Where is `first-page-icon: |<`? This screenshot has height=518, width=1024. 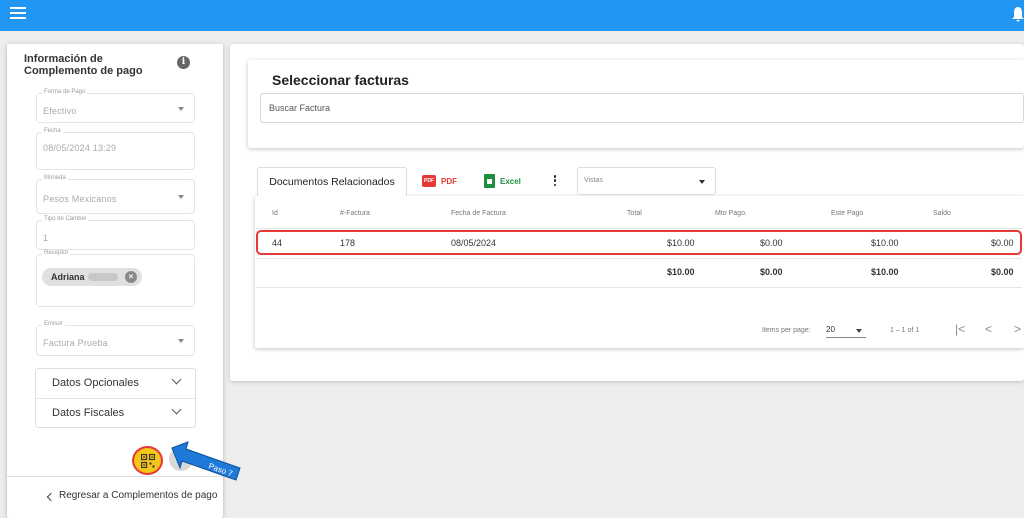
first-page-icon: |< is located at coordinates (960, 329).